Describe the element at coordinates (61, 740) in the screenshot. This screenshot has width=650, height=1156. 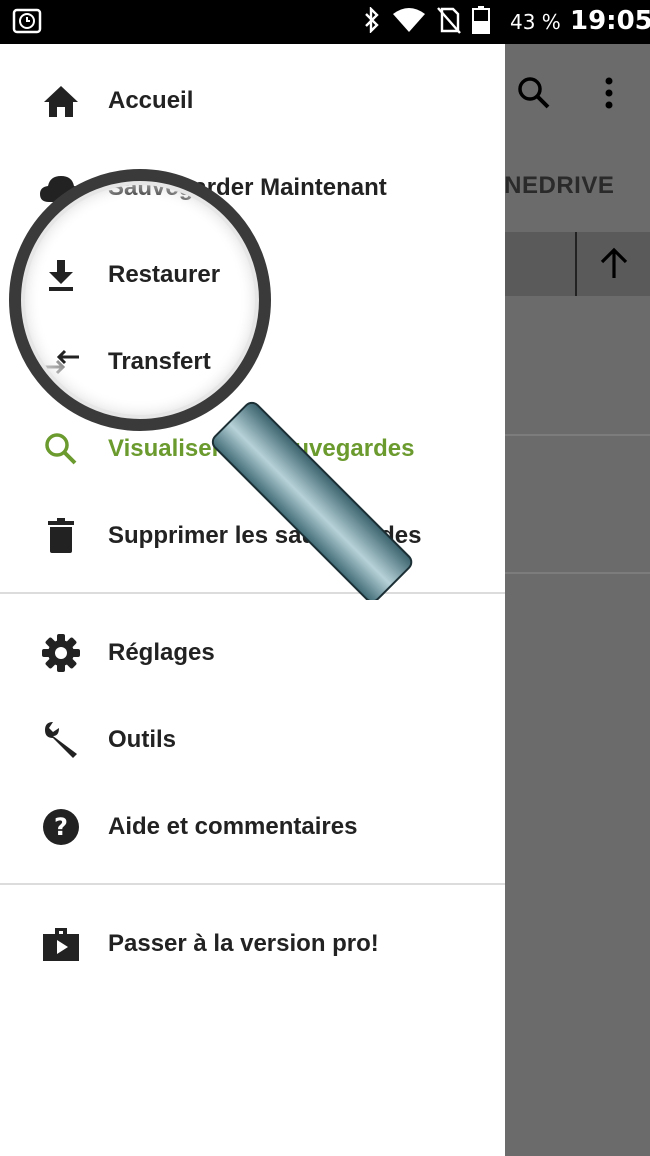
I see `wrench-icon` at that location.